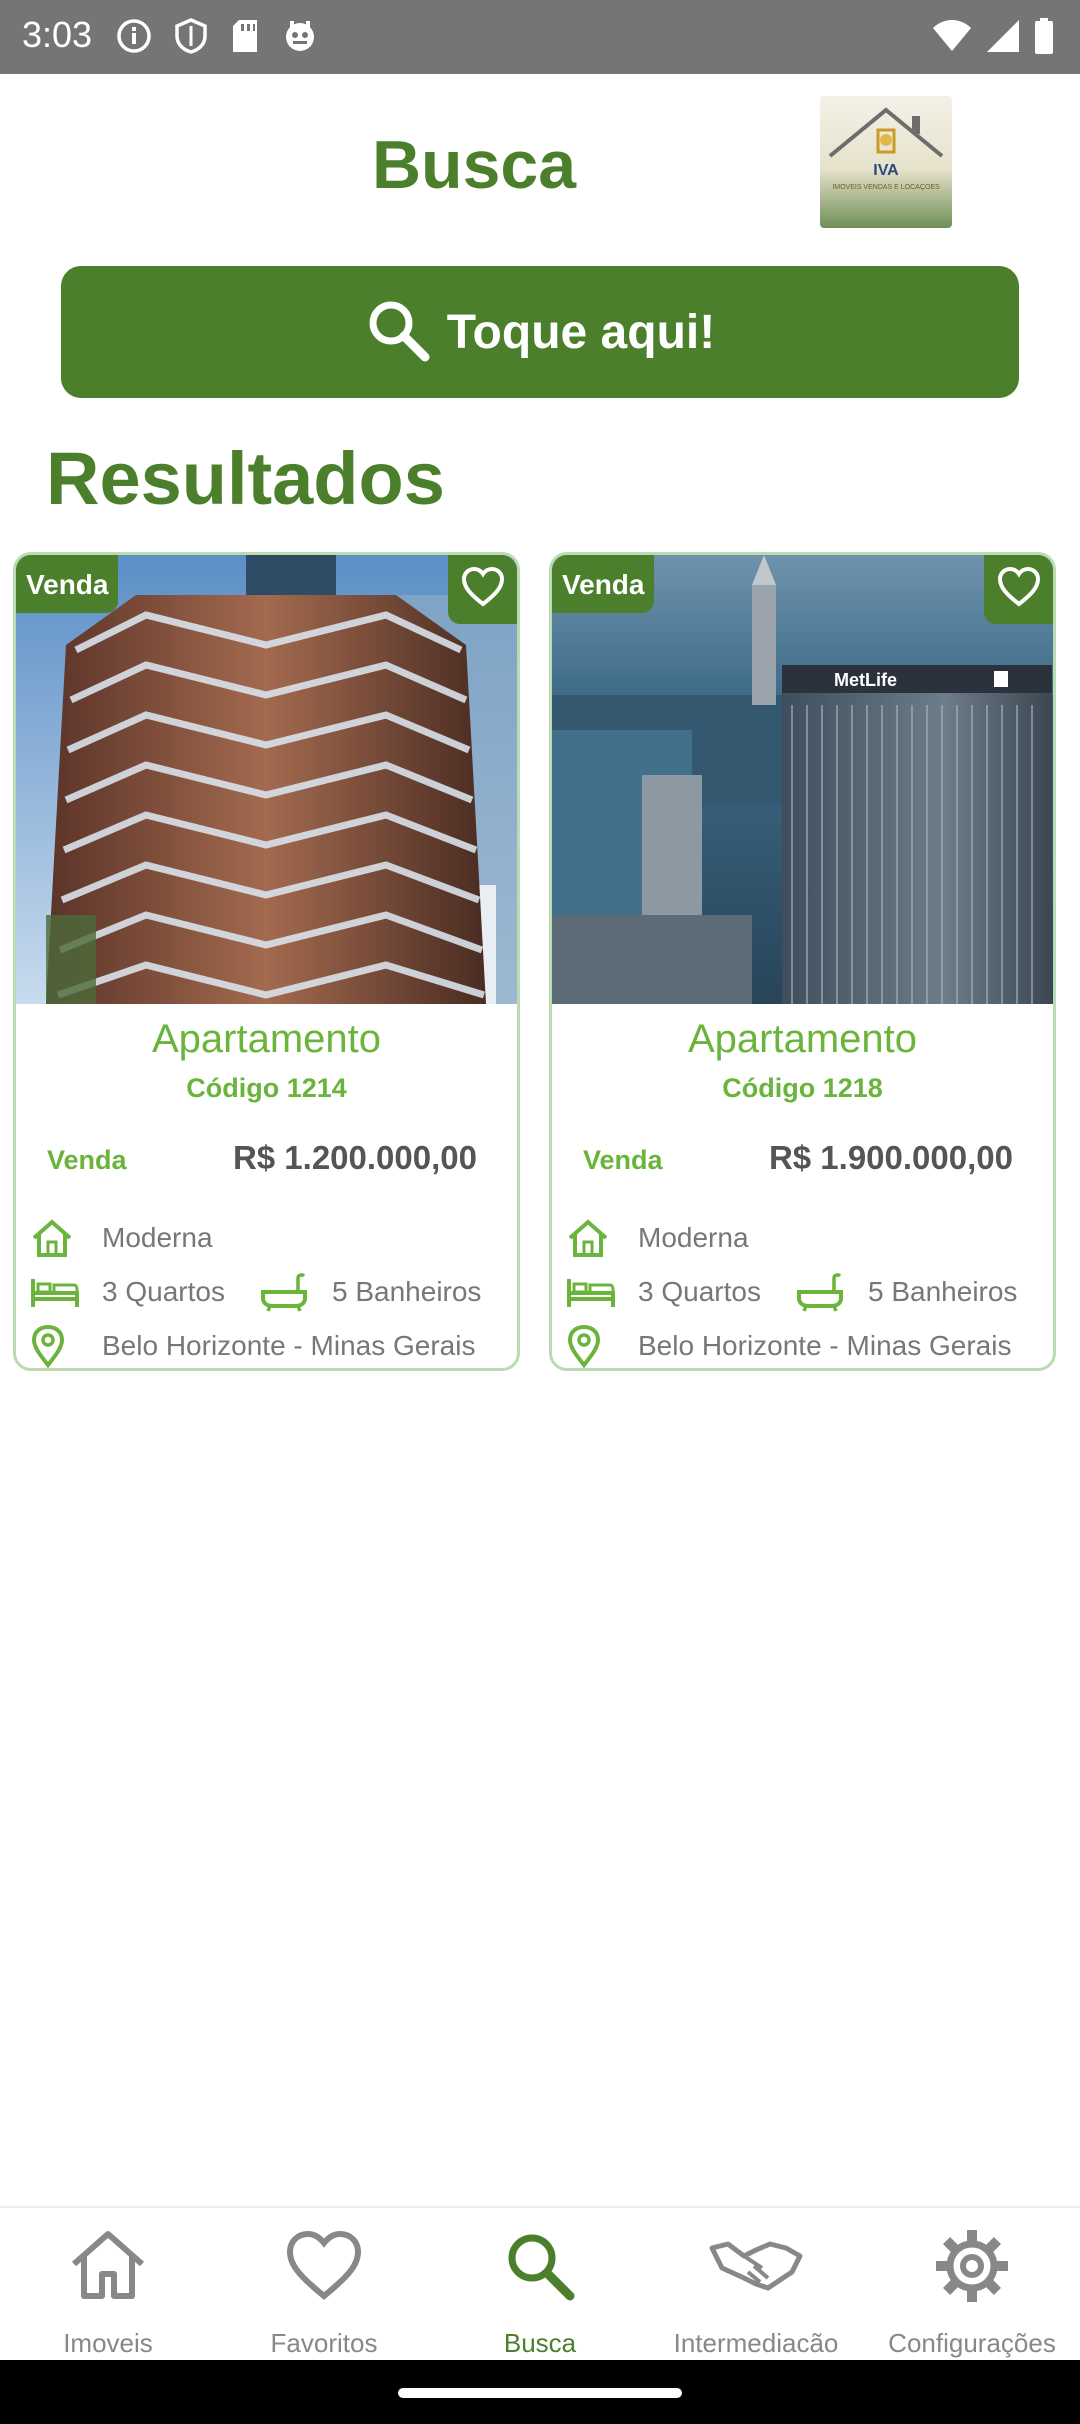 Image resolution: width=1080 pixels, height=2424 pixels. I want to click on search-button: Toque aqui!, so click(540, 332).